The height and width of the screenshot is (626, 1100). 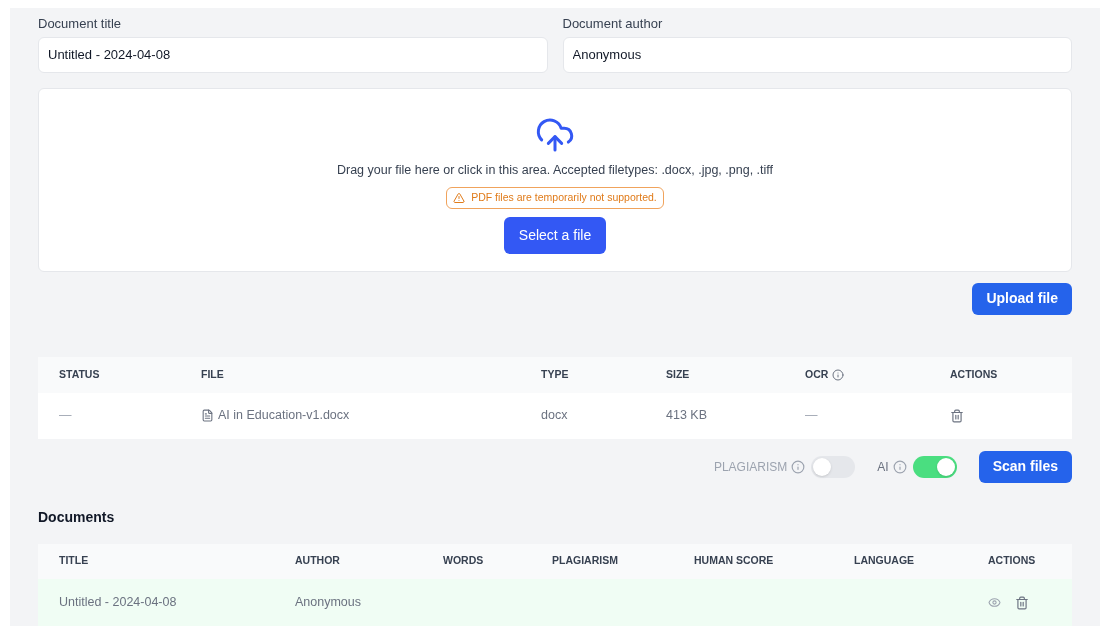 I want to click on warning-icon, so click(x=459, y=198).